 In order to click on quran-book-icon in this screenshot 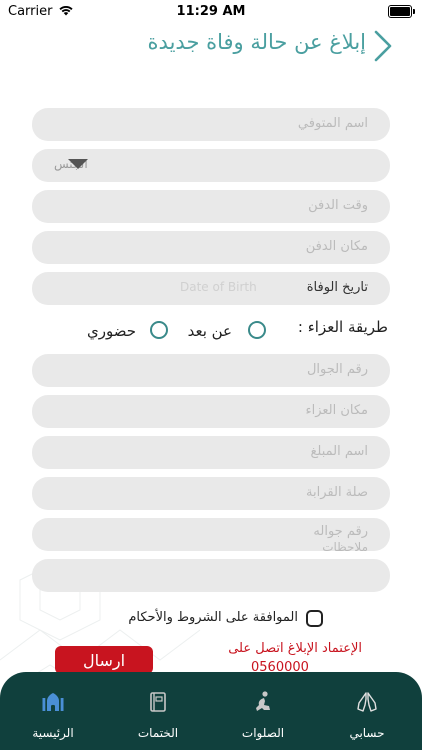, I will do `click(158, 702)`.